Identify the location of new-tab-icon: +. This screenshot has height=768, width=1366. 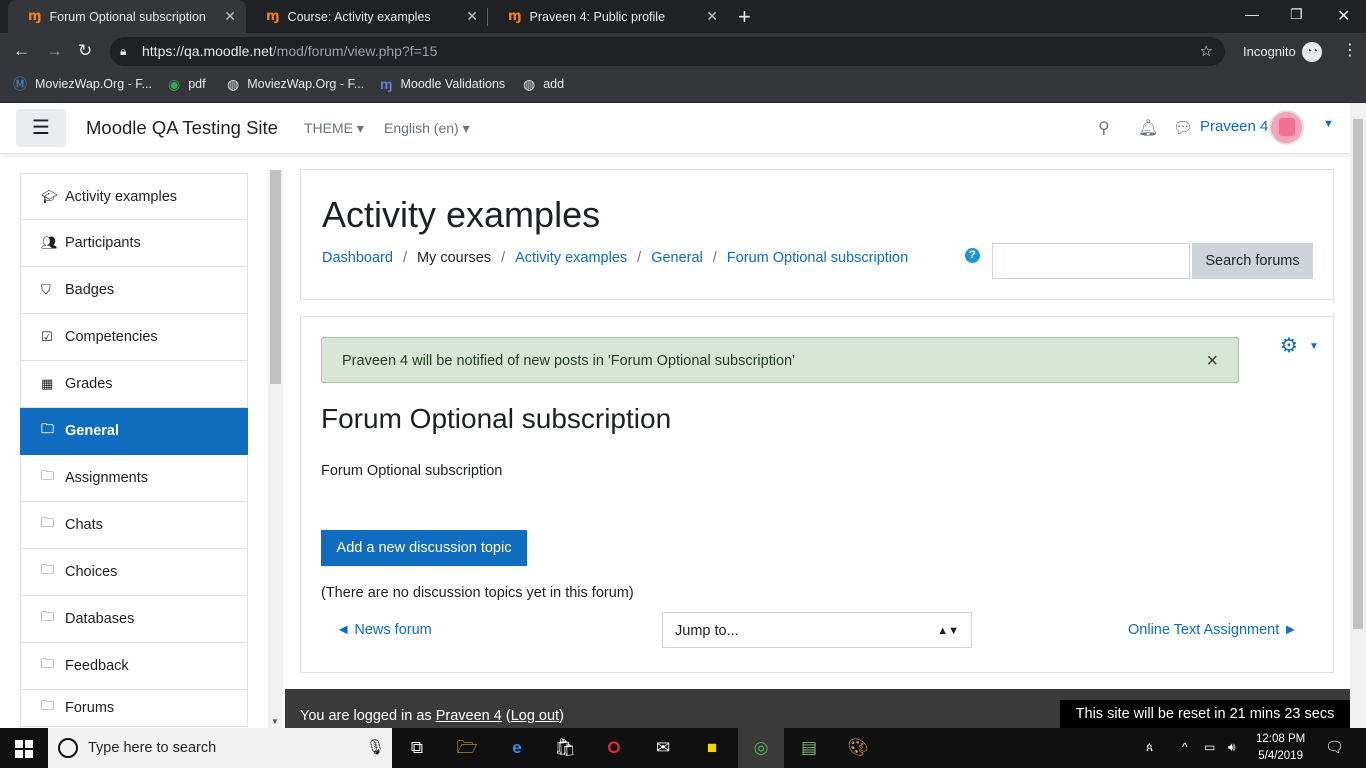
(744, 17).